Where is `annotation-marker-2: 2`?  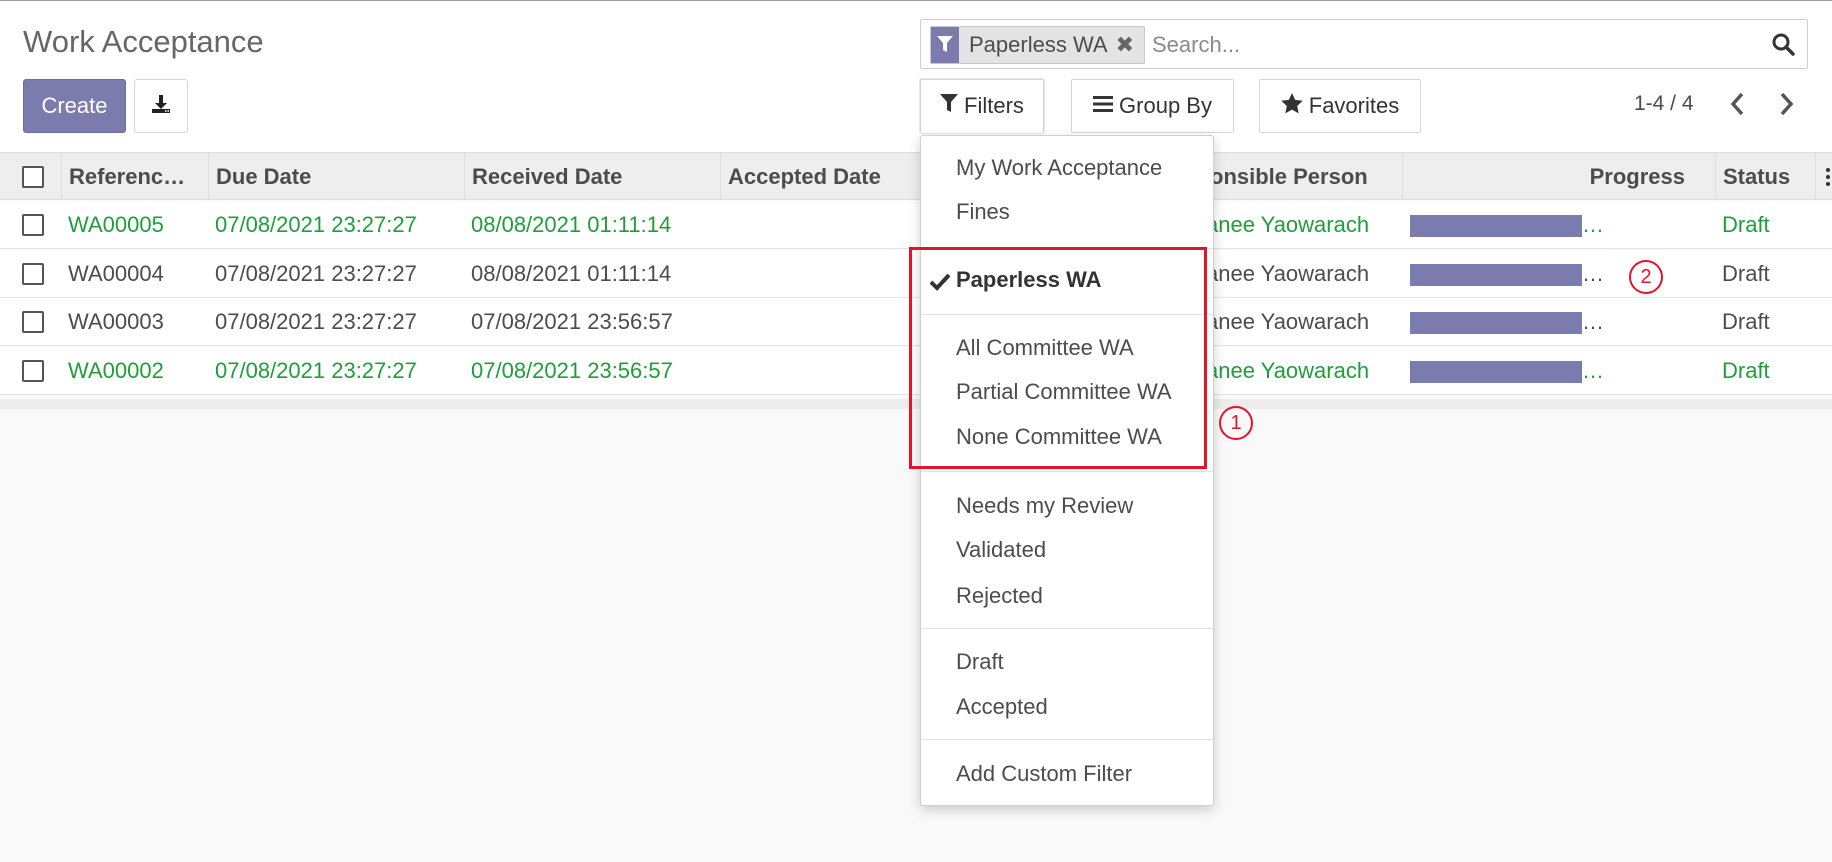
annotation-marker-2: 2 is located at coordinates (1646, 277).